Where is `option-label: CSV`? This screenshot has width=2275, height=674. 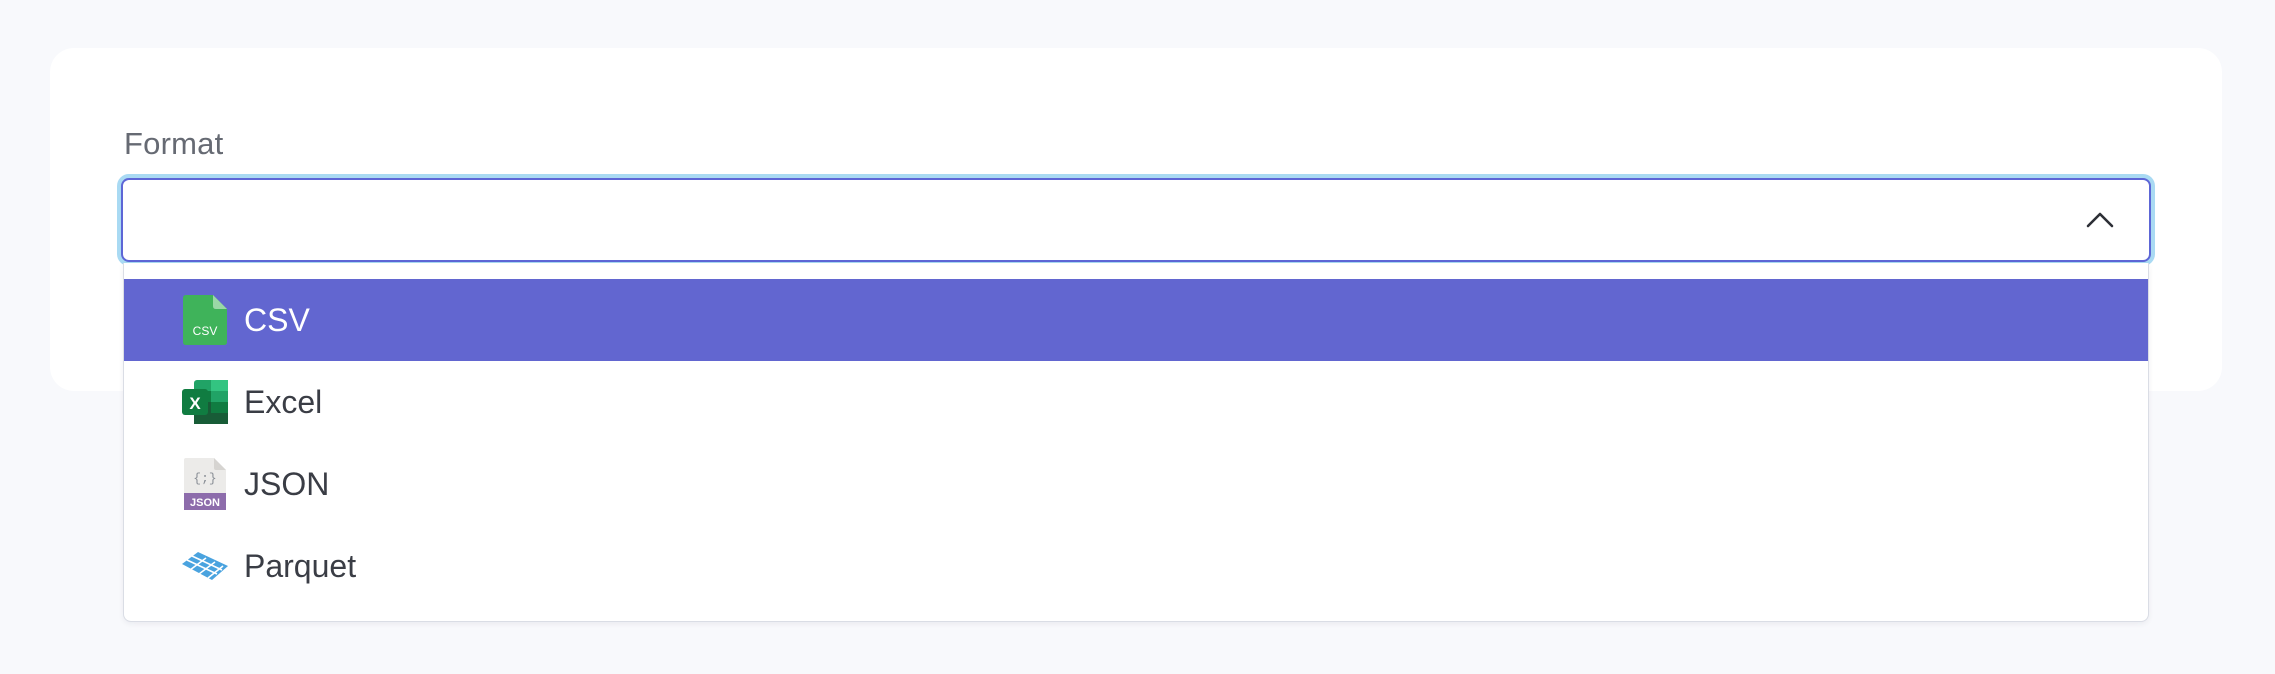
option-label: CSV is located at coordinates (277, 319).